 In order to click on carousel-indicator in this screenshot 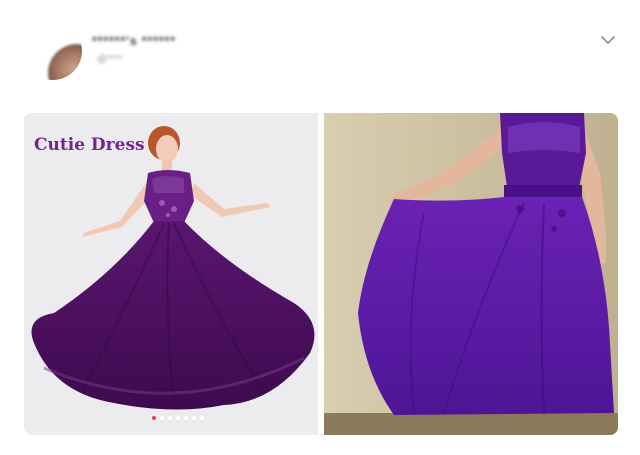, I will do `click(178, 418)`.